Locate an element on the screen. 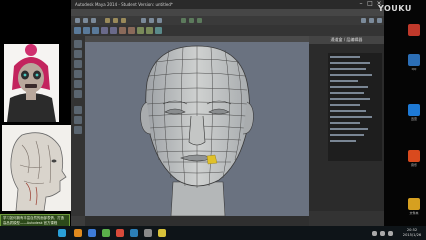  maya-taskbar-icon is located at coordinates (134, 233).